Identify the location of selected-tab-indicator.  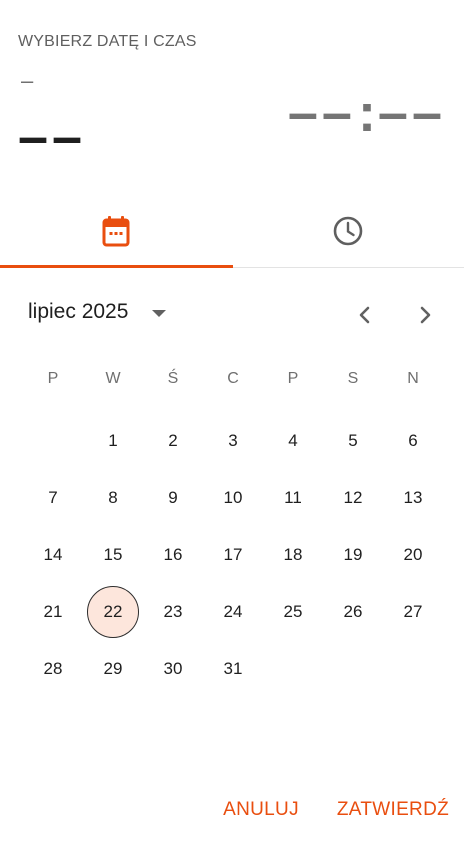
(116, 266).